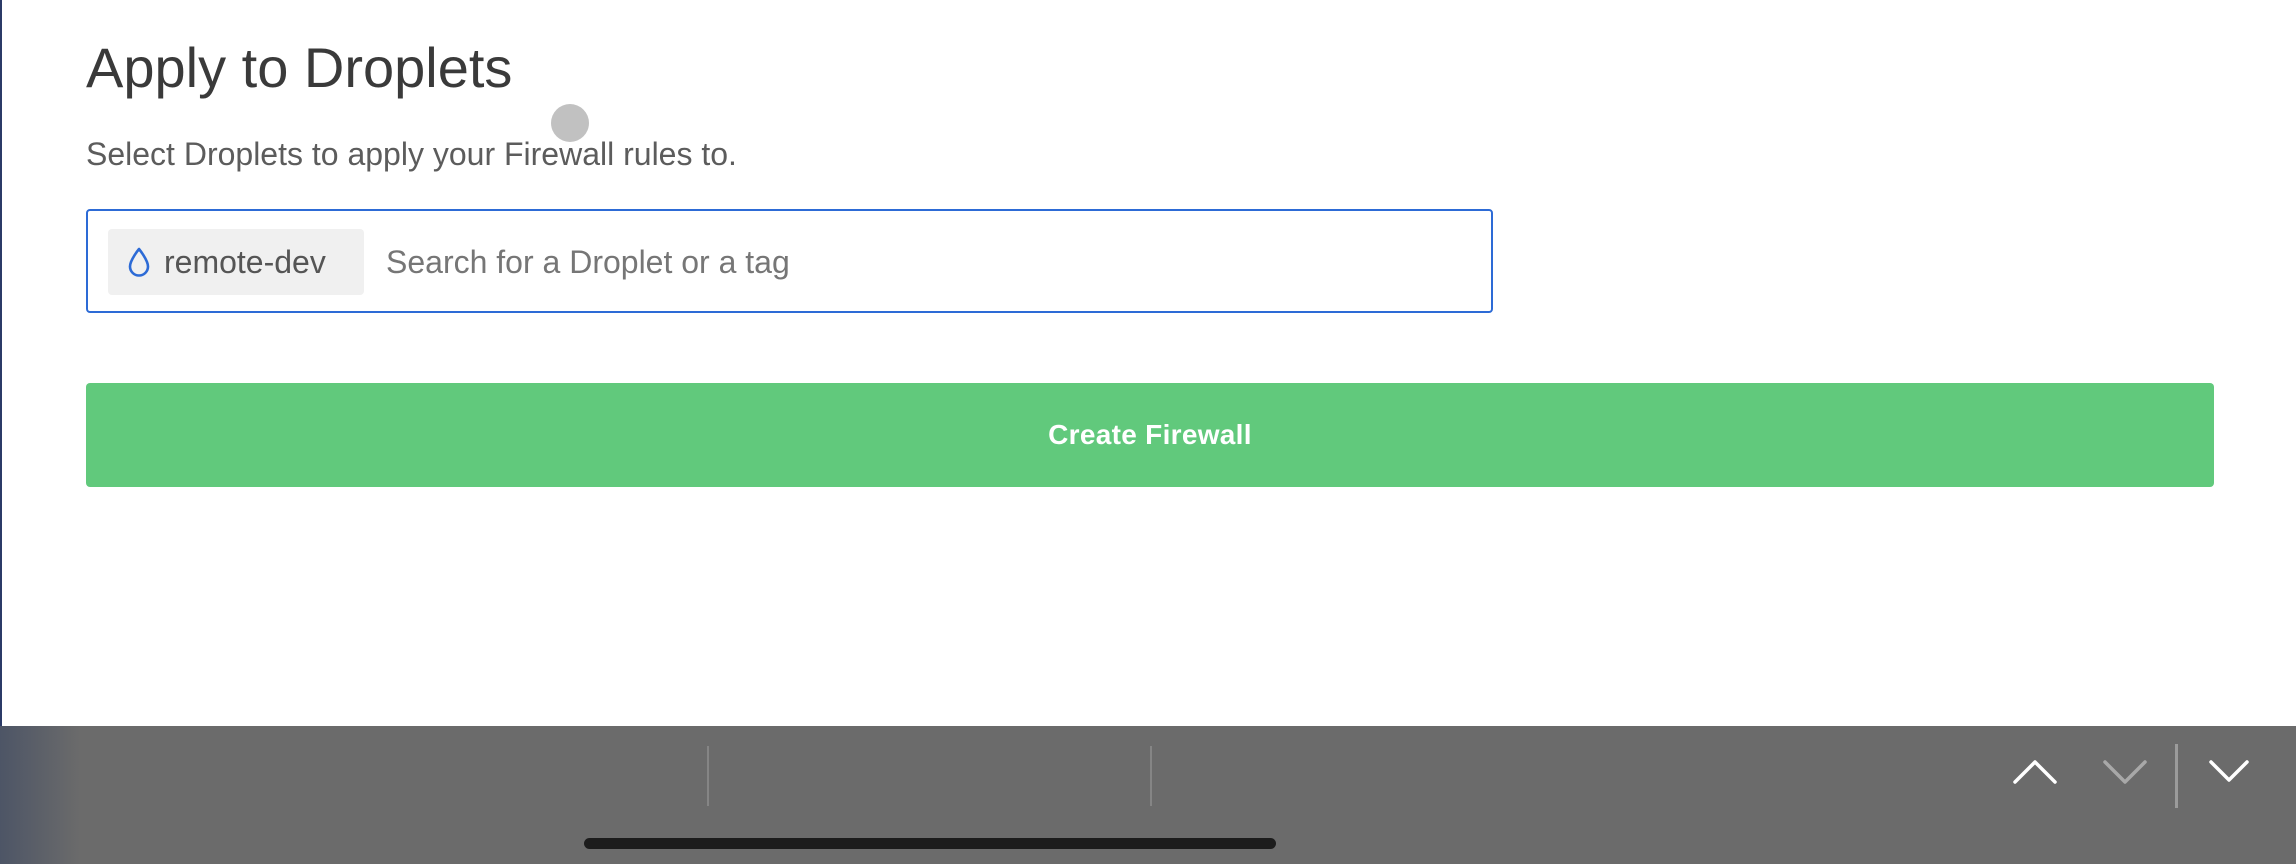  What do you see at coordinates (926, 262) in the screenshot?
I see `droplet-search-input` at bounding box center [926, 262].